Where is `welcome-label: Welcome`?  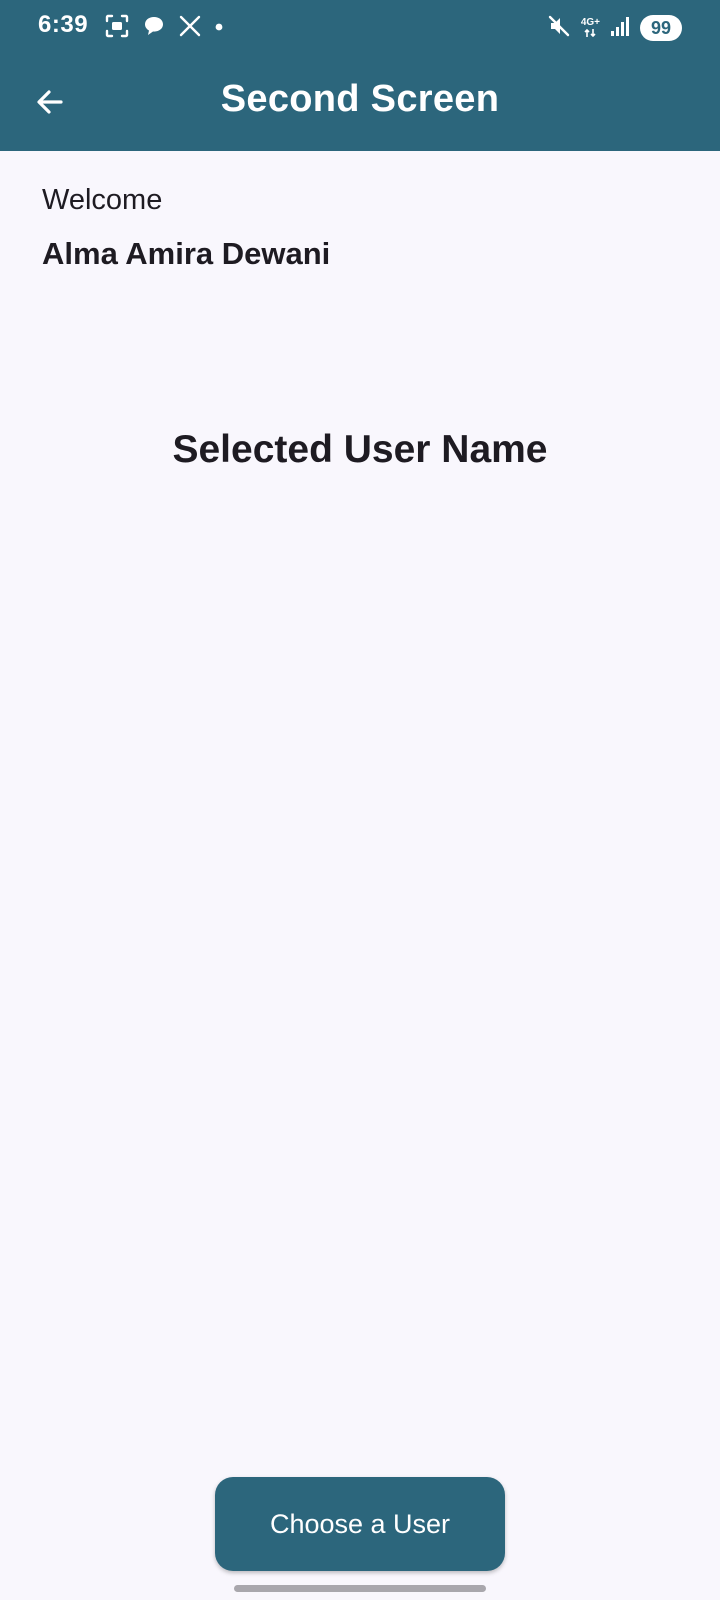
welcome-label: Welcome is located at coordinates (102, 200).